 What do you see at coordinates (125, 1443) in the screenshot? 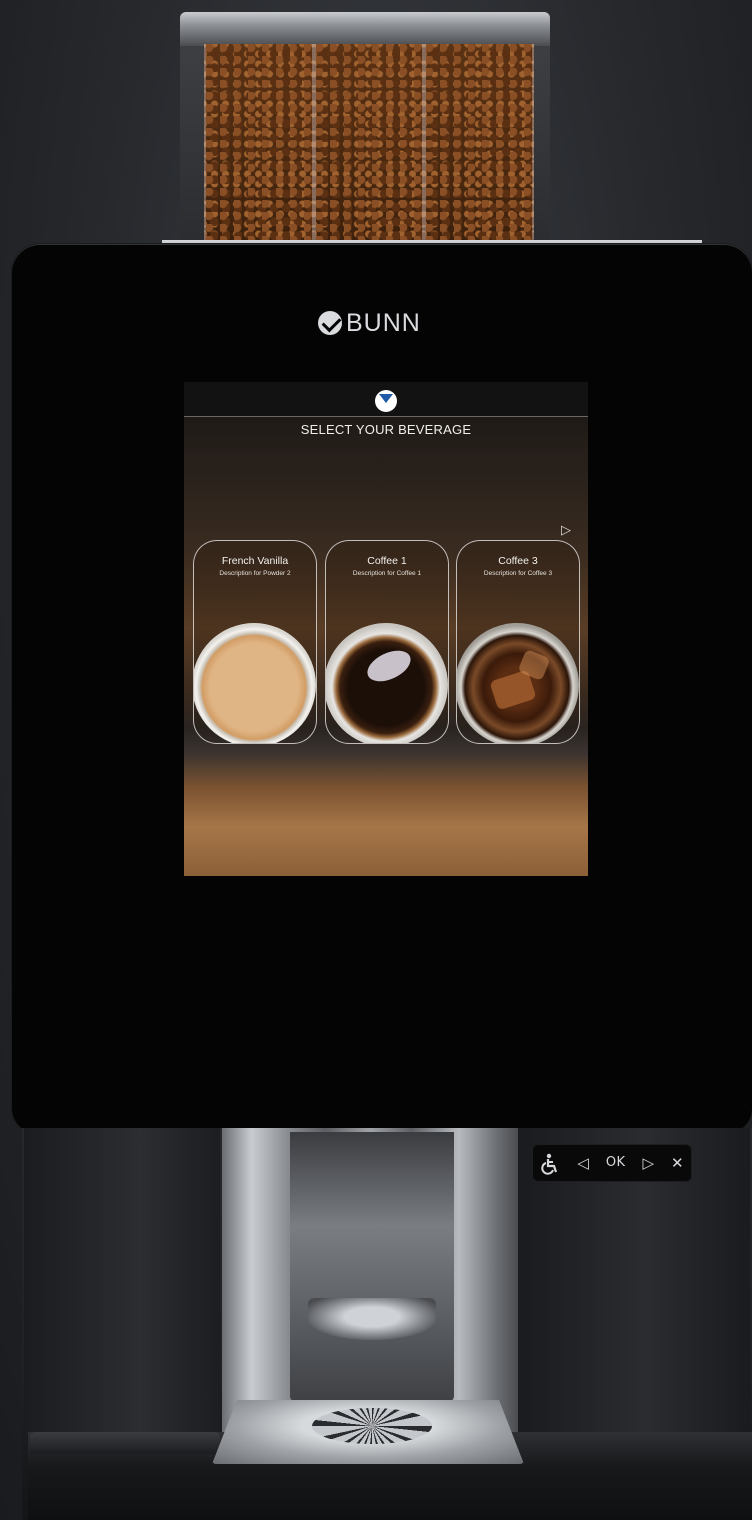
I see `base-ledge` at bounding box center [125, 1443].